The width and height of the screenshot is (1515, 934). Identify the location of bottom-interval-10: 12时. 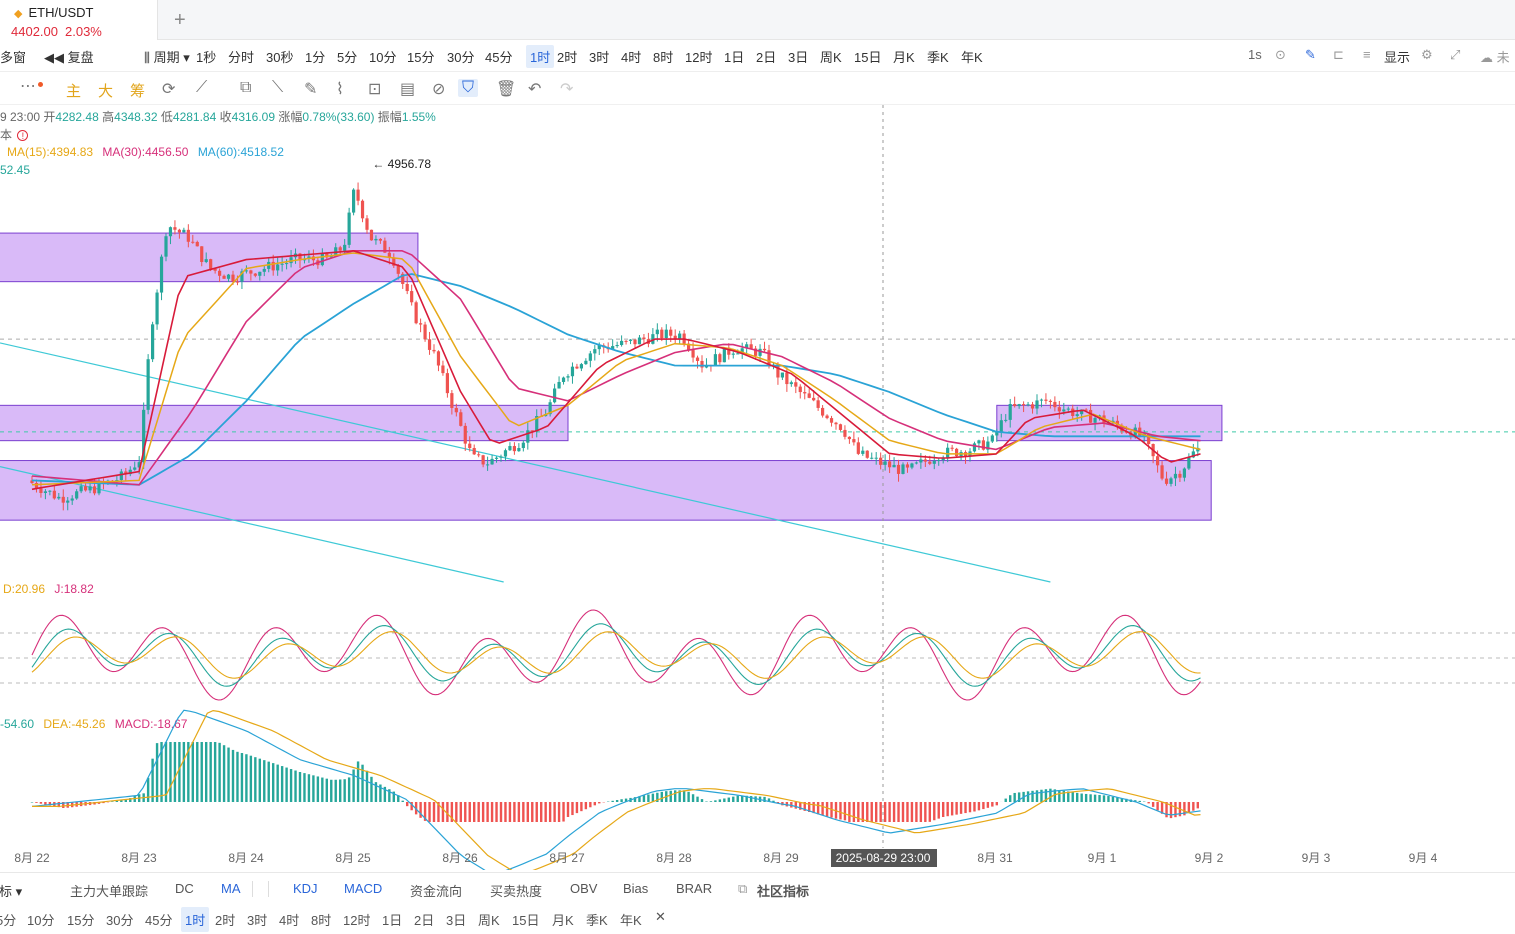
(356, 919).